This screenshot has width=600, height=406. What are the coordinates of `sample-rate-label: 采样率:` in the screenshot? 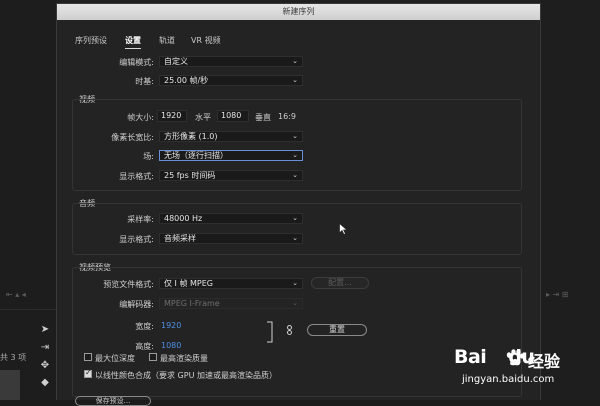 It's located at (140, 219).